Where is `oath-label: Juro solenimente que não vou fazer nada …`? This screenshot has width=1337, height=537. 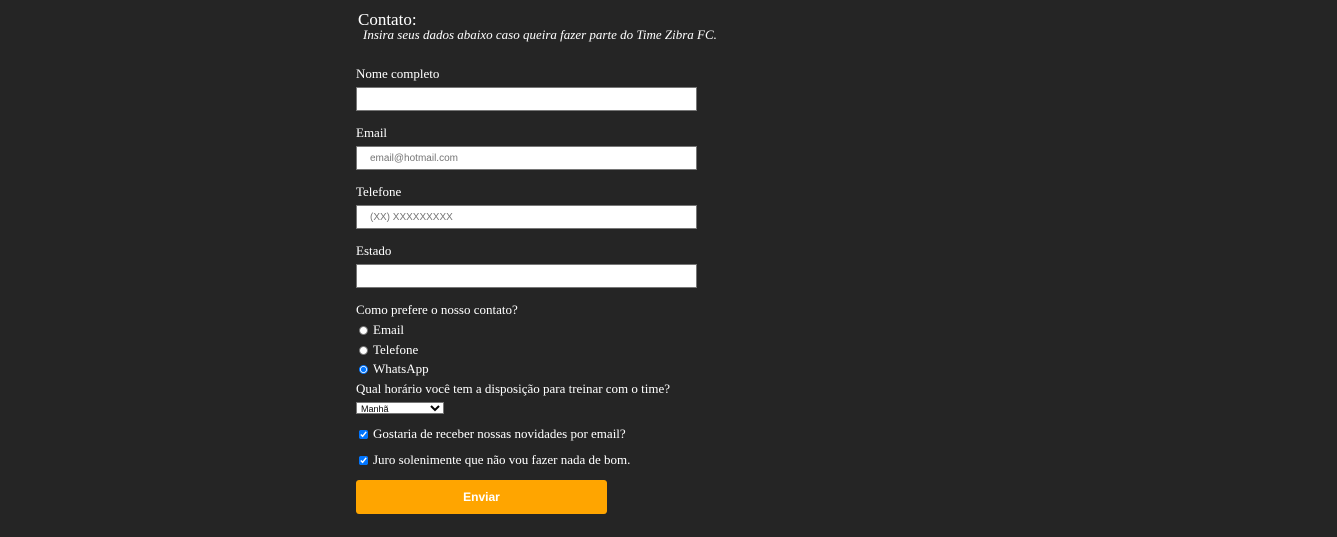 oath-label: Juro solenimente que não vou fazer nada … is located at coordinates (502, 459).